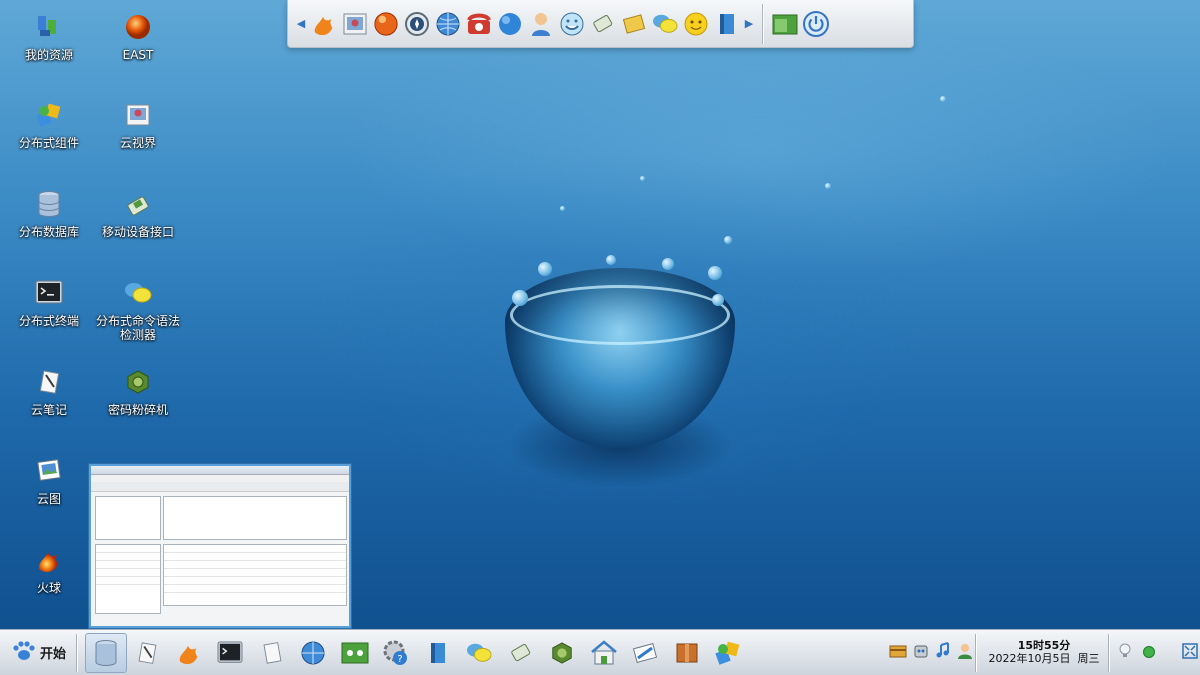 Image resolution: width=1200 pixels, height=675 pixels. What do you see at coordinates (521, 652) in the screenshot?
I see `taskbar-app-mobile-interface` at bounding box center [521, 652].